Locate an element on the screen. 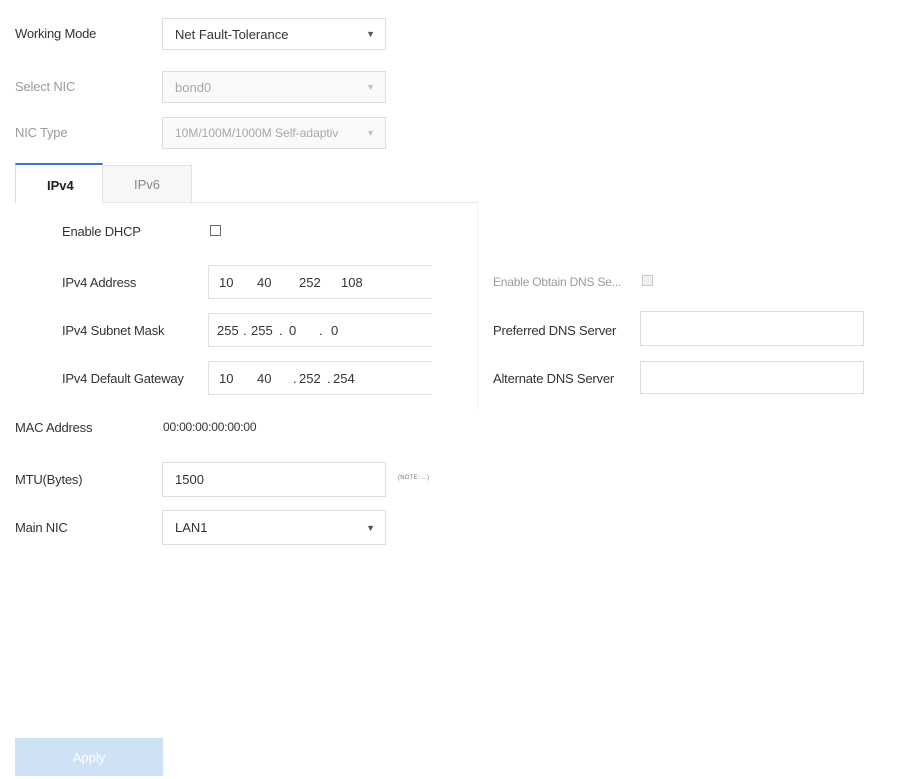 This screenshot has width=898, height=779. enable-dhcp-checkbox is located at coordinates (215, 230).